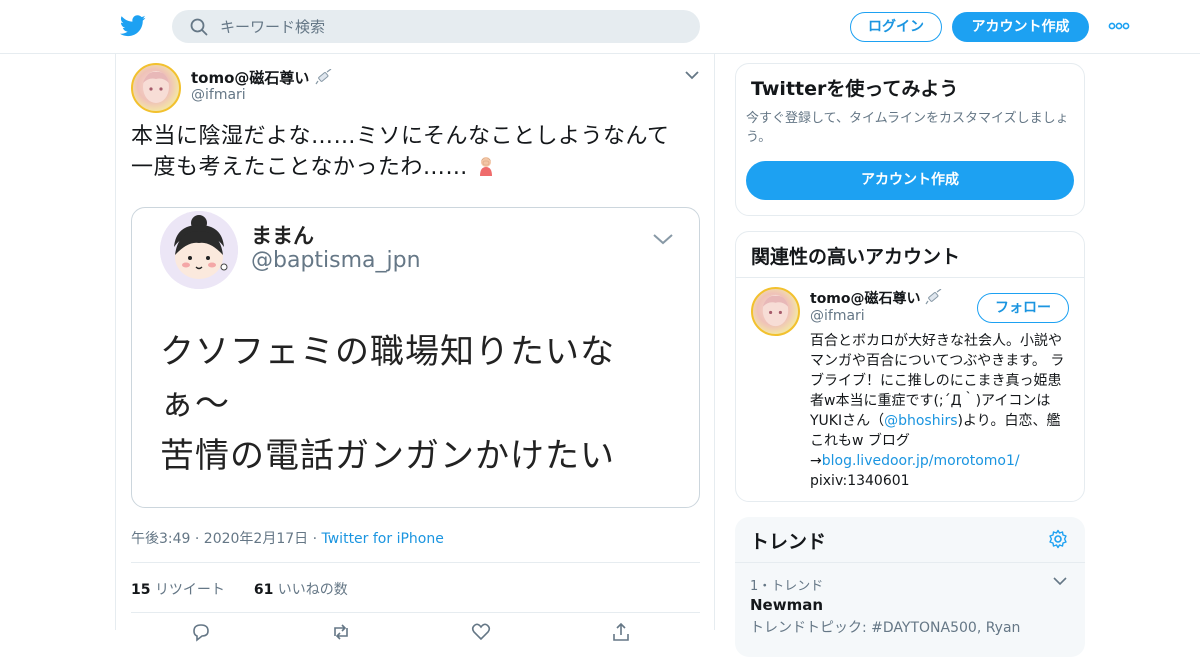  What do you see at coordinates (885, 628) in the screenshot?
I see `trend-topic: トレンドトピック: #DAYTONA500, Ryan` at bounding box center [885, 628].